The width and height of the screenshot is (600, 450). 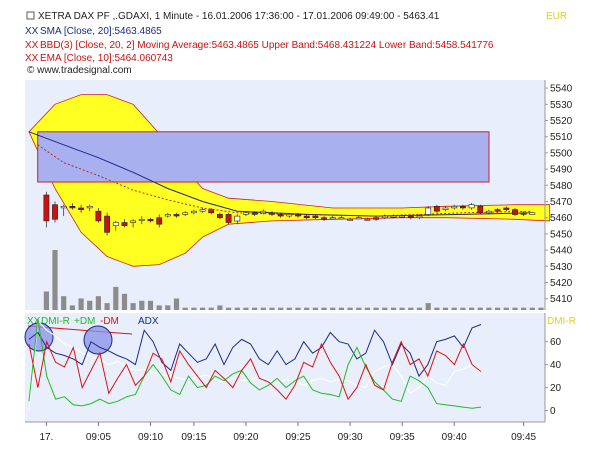 What do you see at coordinates (561, 153) in the screenshot?
I see `price-tick-label: 5500` at bounding box center [561, 153].